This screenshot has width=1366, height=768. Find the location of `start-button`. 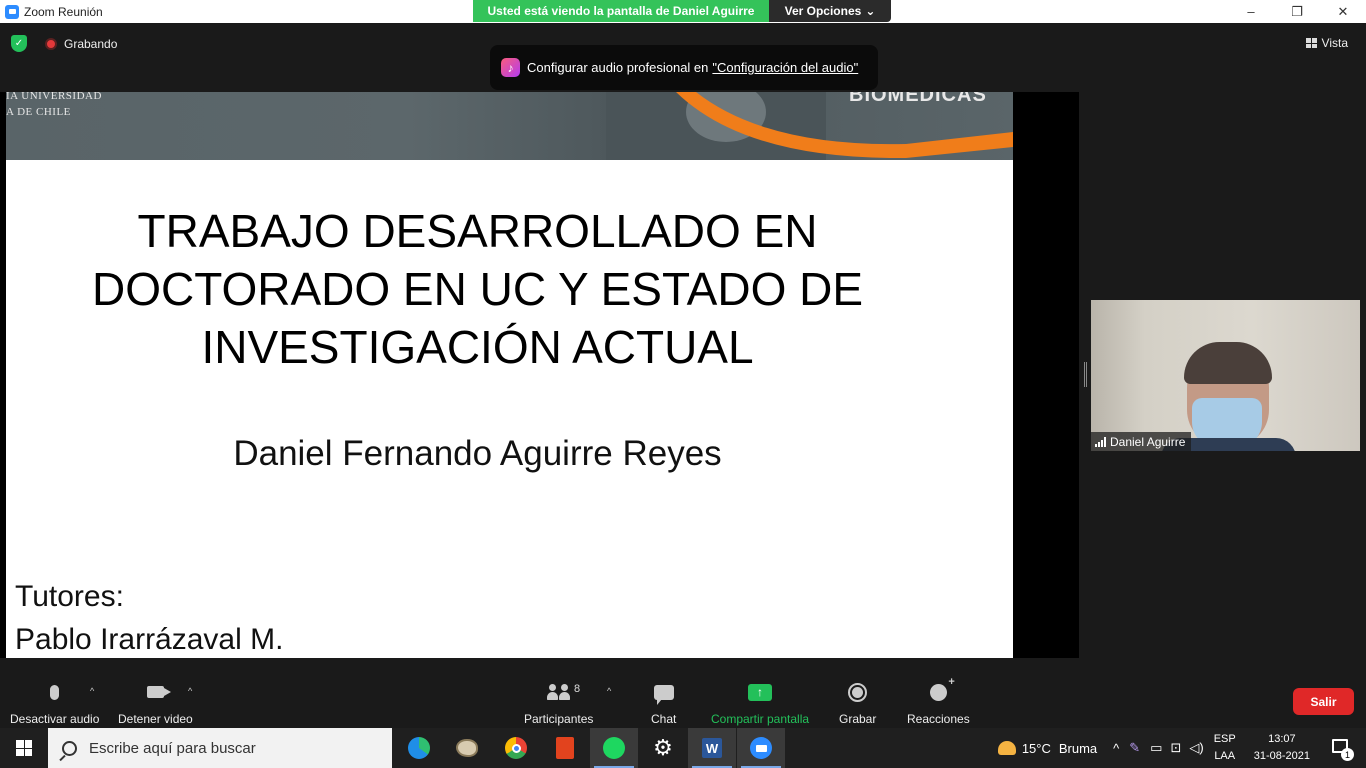

start-button is located at coordinates (24, 748).